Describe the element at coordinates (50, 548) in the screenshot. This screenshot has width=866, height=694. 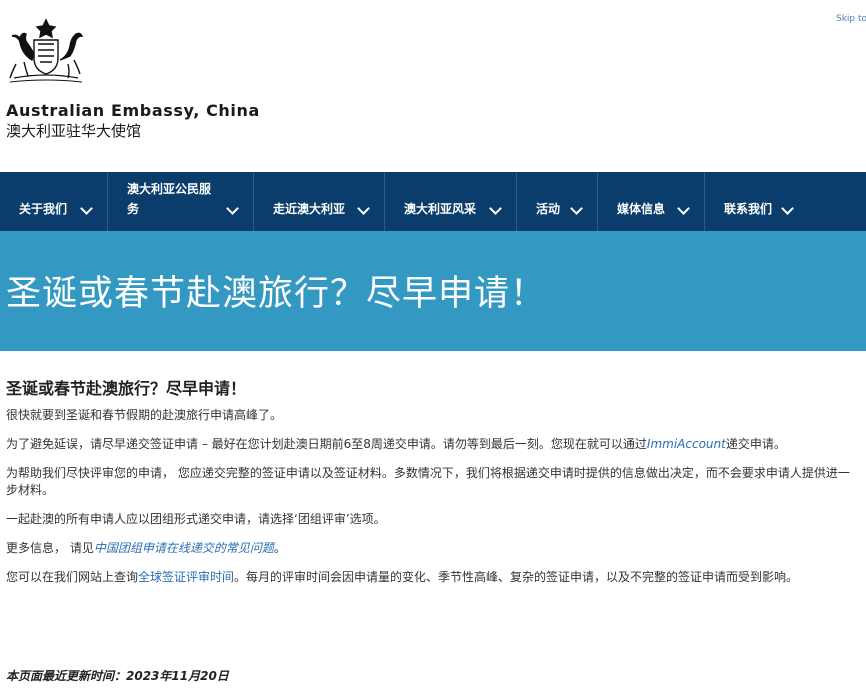
I see `paragraph-text: 更多信息， 请见` at that location.